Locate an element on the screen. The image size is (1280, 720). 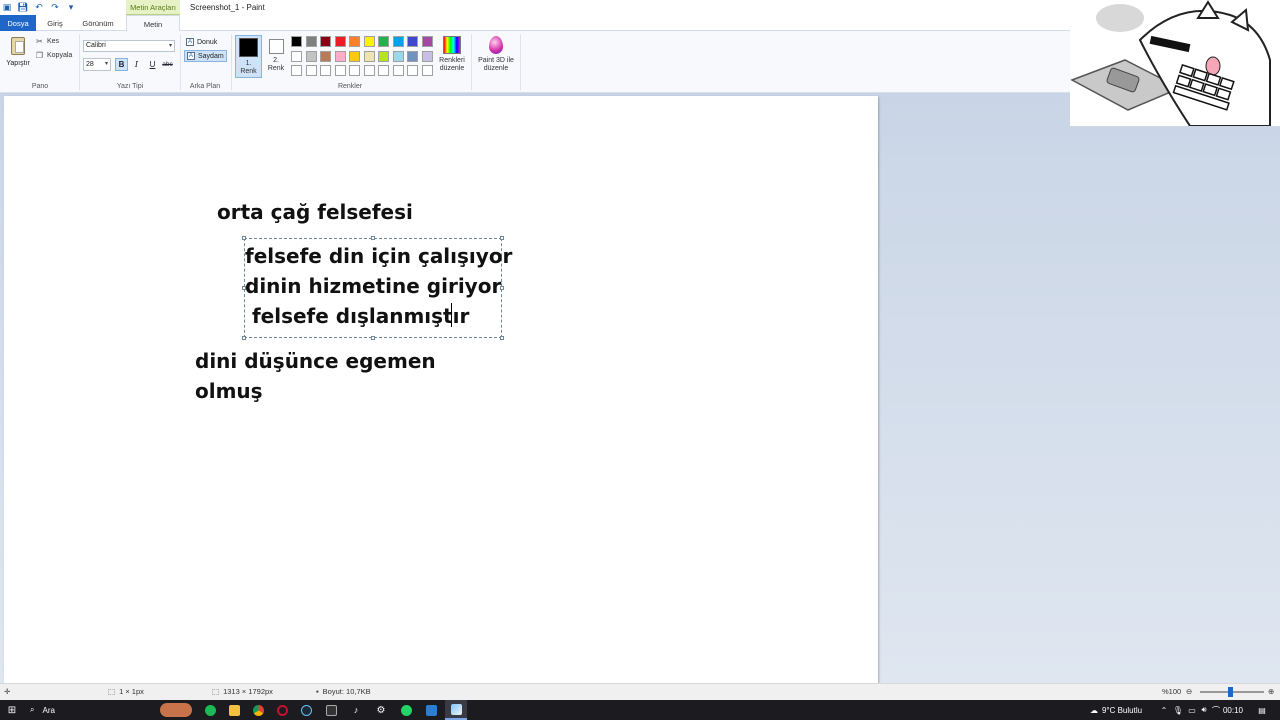
notifications-icon: ▤ is located at coordinates (1262, 710).